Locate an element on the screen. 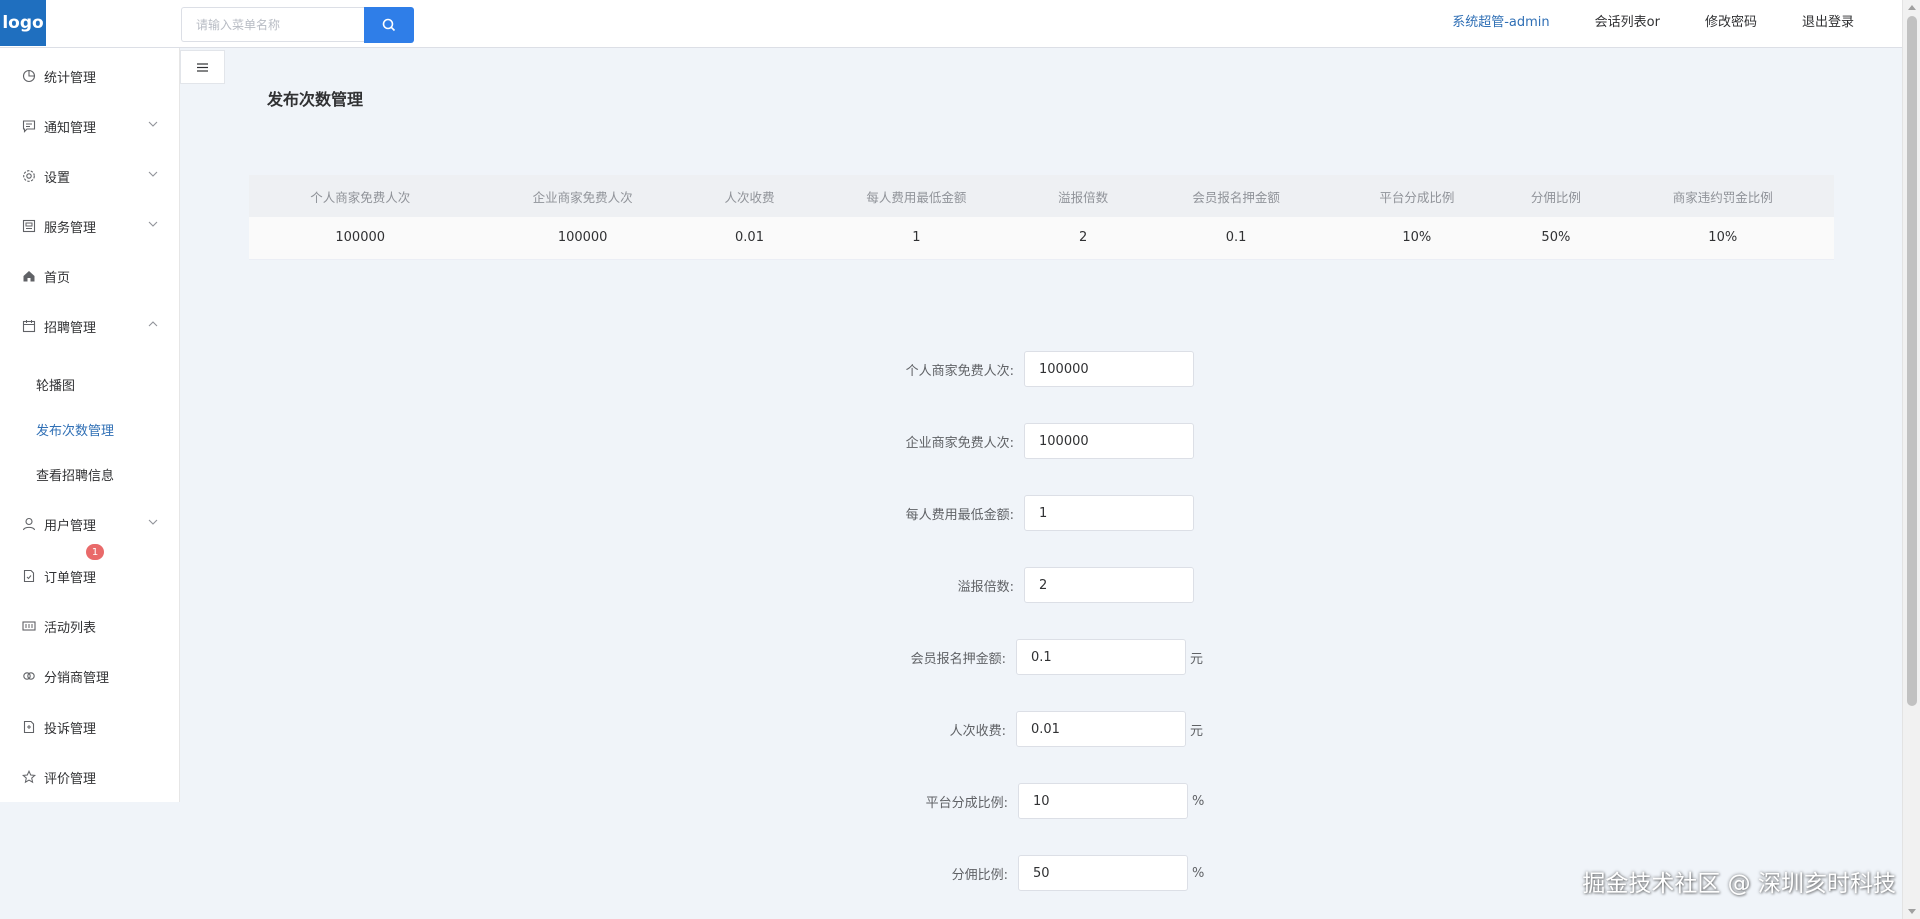 The height and width of the screenshot is (919, 1920). change-password-link: 修改密码 is located at coordinates (1731, 20).